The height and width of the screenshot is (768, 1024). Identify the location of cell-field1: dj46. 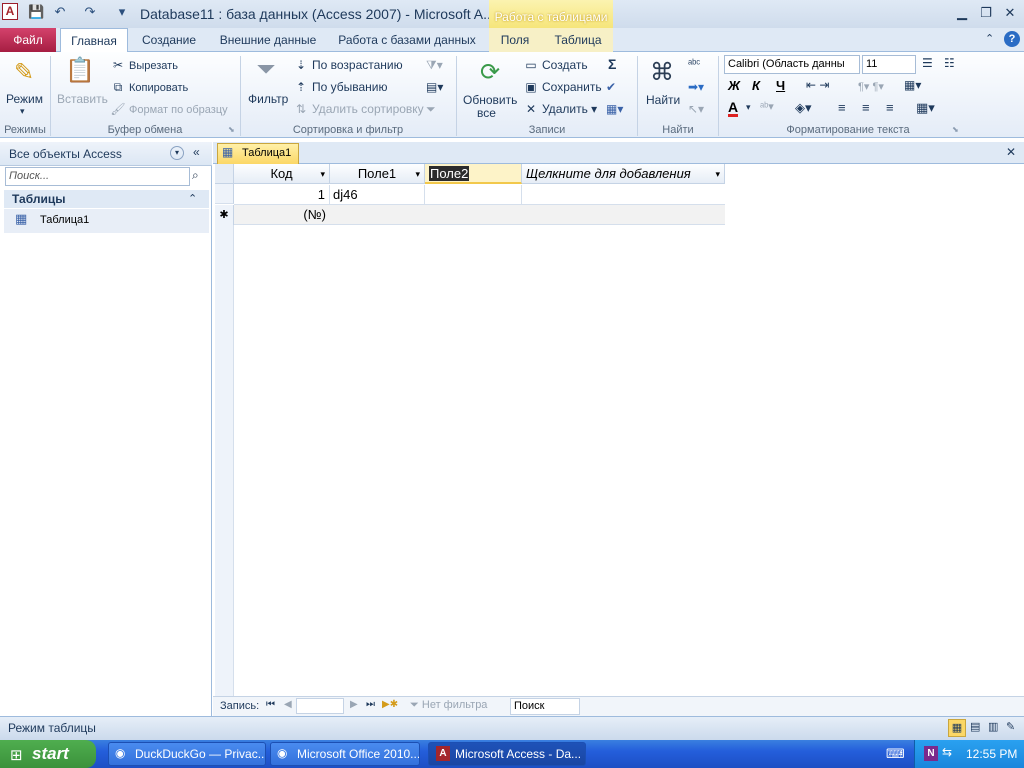
(377, 195).